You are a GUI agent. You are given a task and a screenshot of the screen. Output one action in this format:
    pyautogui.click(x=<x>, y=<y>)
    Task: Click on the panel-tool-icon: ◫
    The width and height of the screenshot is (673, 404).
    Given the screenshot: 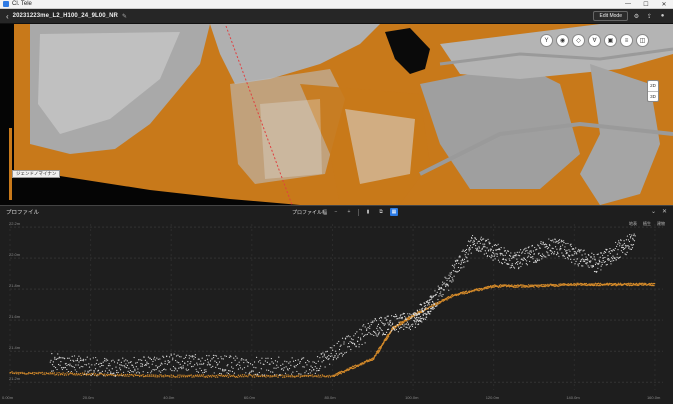 What is the action you would take?
    pyautogui.click(x=642, y=40)
    